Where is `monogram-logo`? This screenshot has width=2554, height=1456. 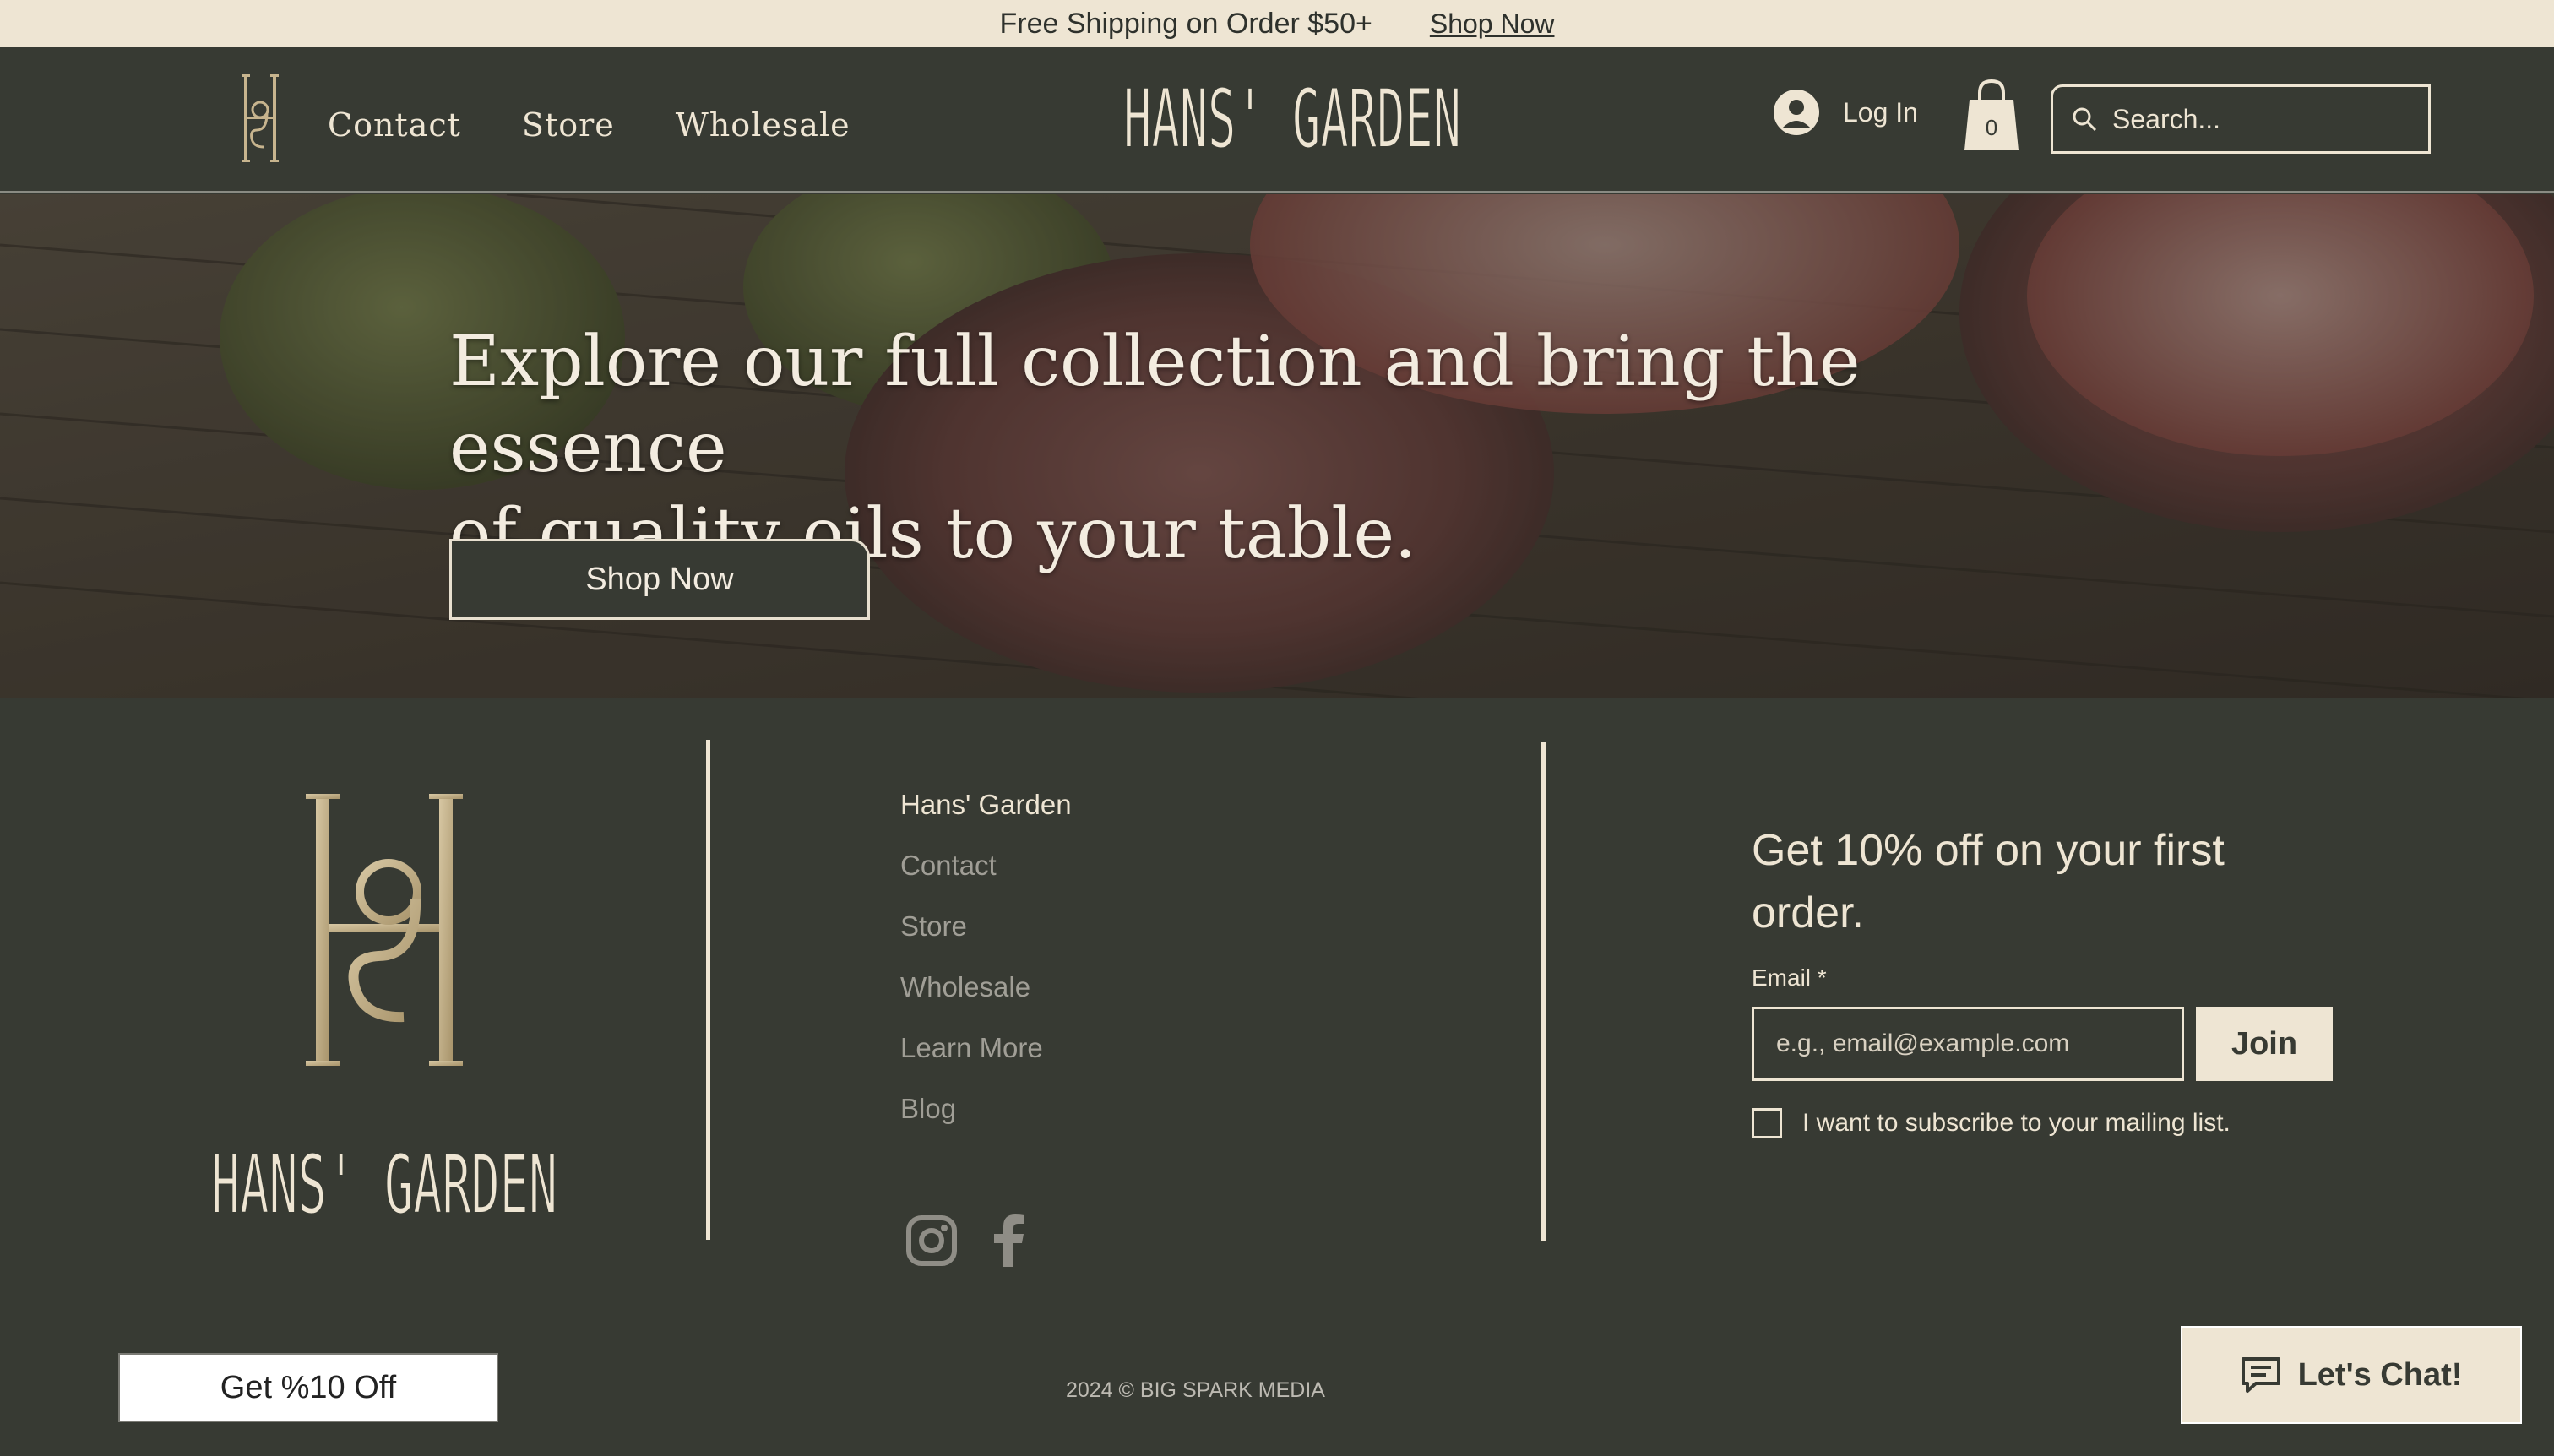 monogram-logo is located at coordinates (260, 118).